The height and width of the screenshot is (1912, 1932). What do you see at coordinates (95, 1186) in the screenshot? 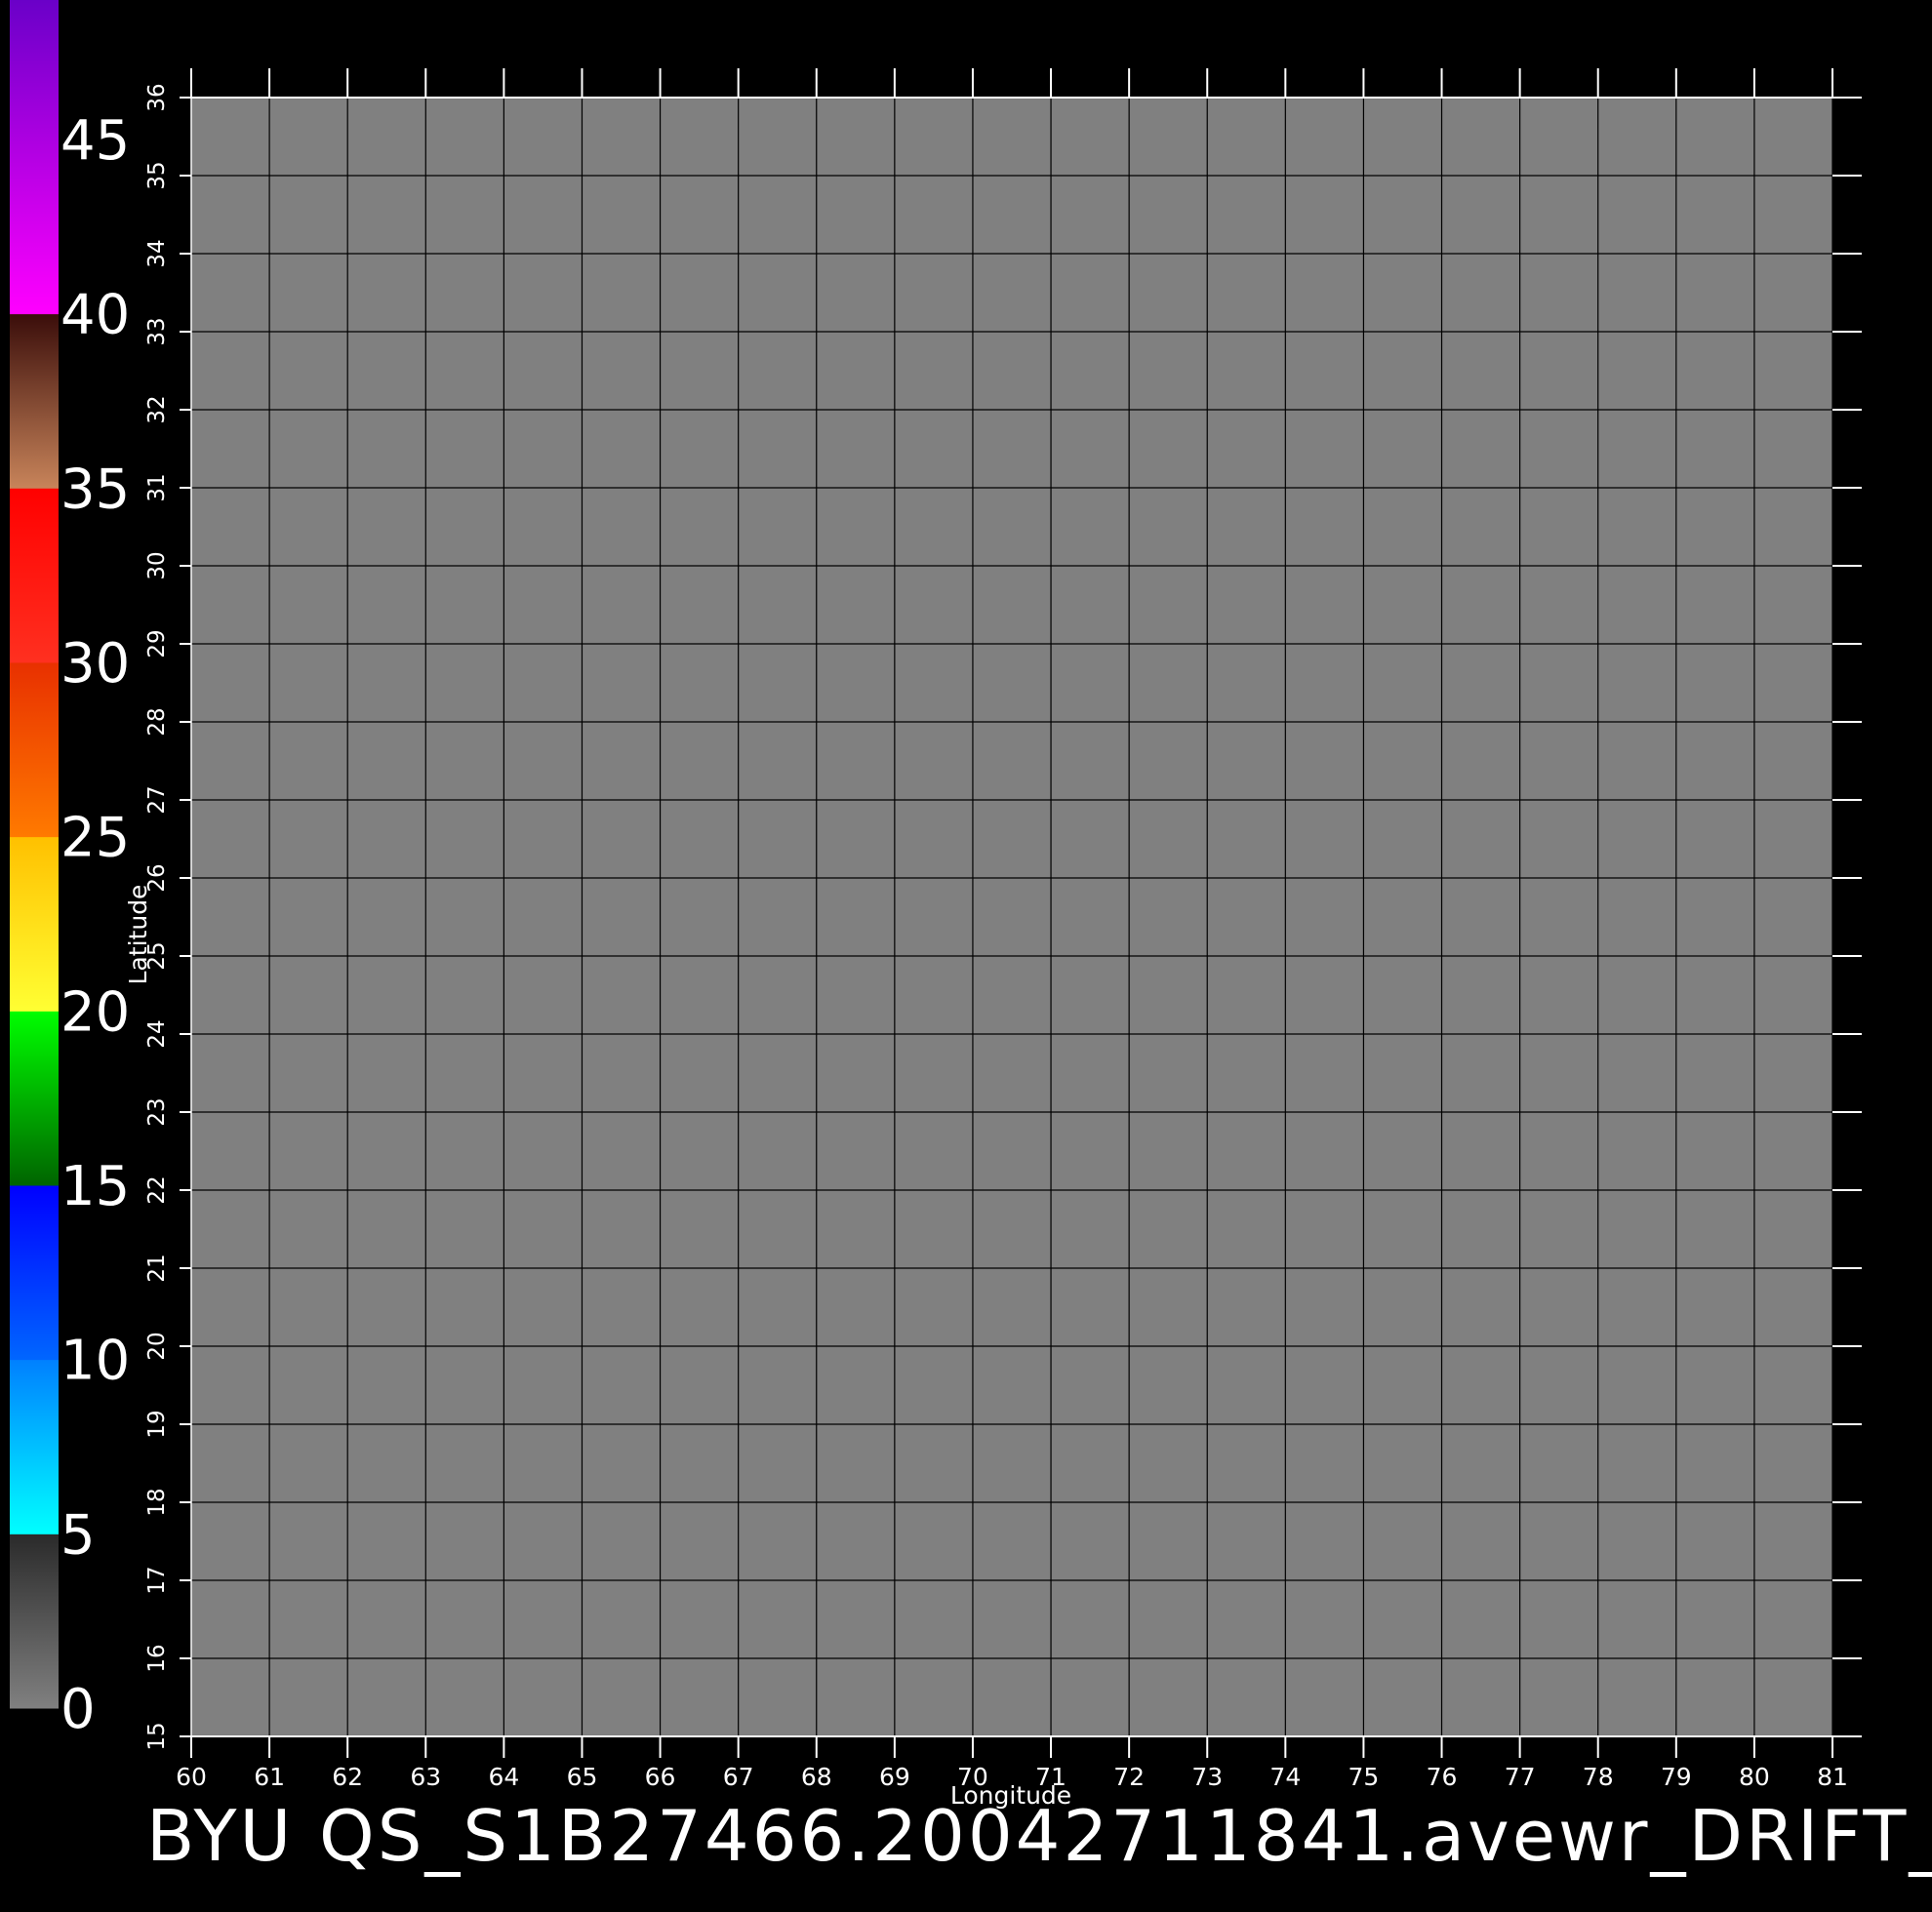
I see `colorbar-tick-label: 15` at bounding box center [95, 1186].